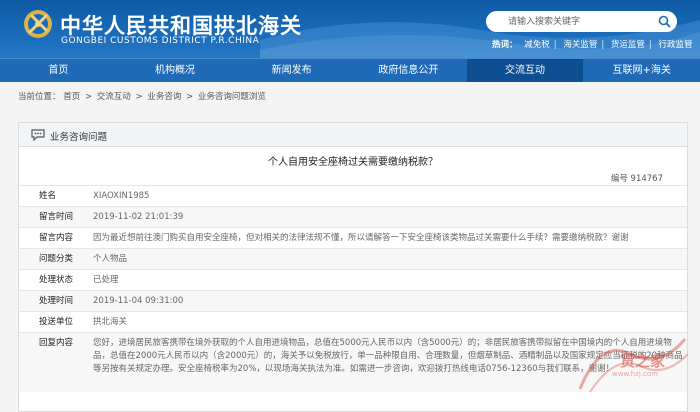 The height and width of the screenshot is (412, 700). What do you see at coordinates (619, 179) in the screenshot?
I see `question-number-label: 编号` at bounding box center [619, 179].